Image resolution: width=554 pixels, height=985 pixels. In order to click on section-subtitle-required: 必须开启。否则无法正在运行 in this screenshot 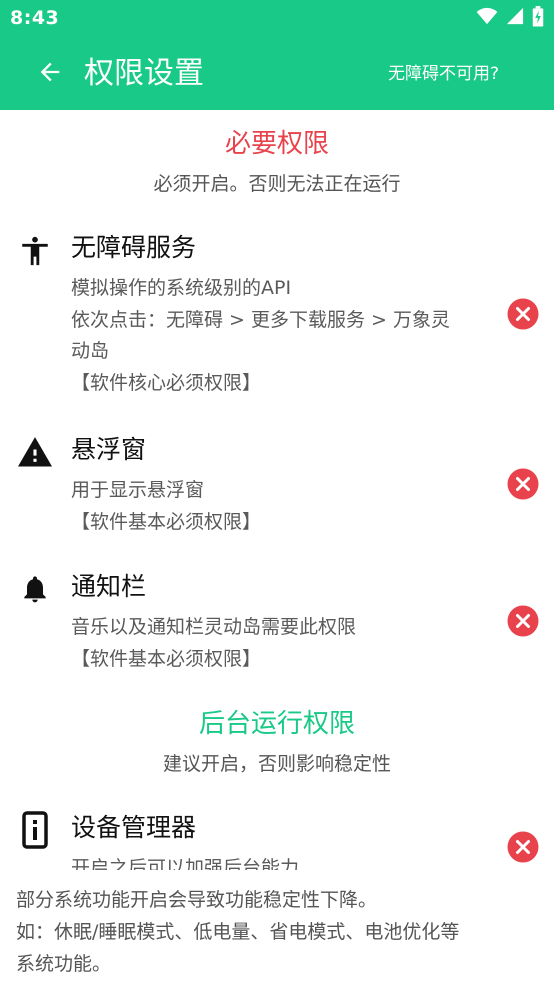, I will do `click(277, 184)`.